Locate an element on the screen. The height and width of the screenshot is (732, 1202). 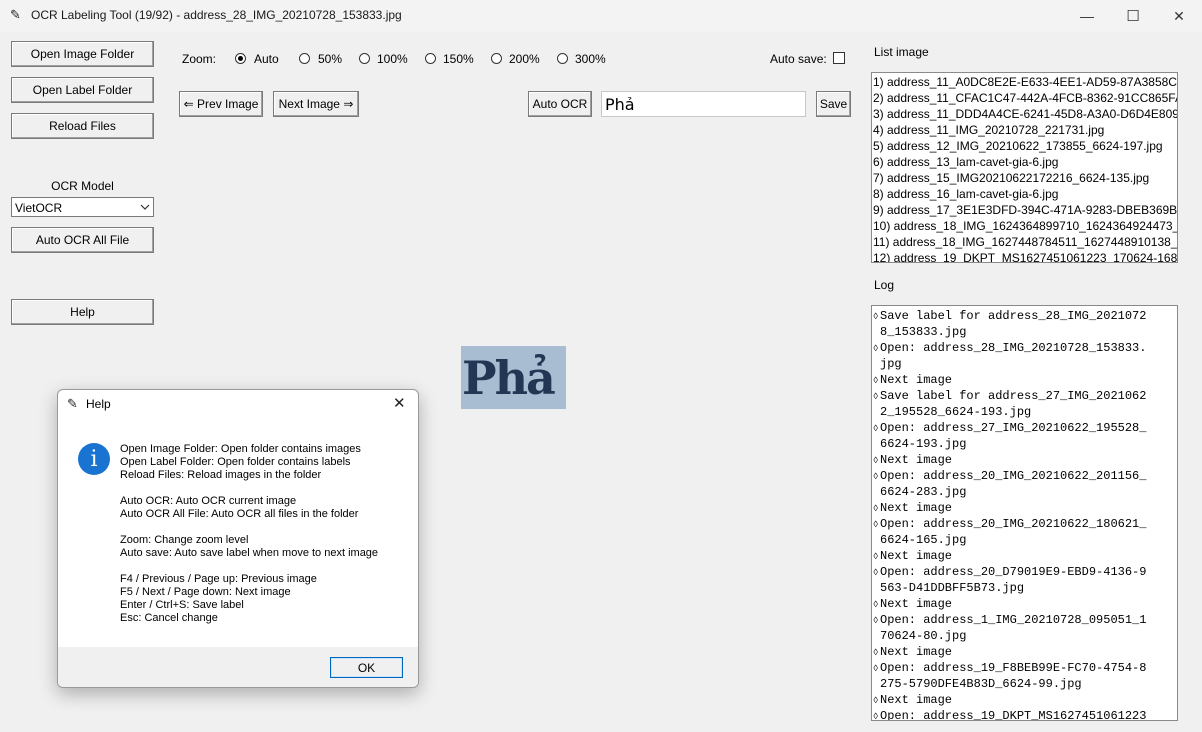
log-line-text: 8_153833.jpg is located at coordinates (923, 332).